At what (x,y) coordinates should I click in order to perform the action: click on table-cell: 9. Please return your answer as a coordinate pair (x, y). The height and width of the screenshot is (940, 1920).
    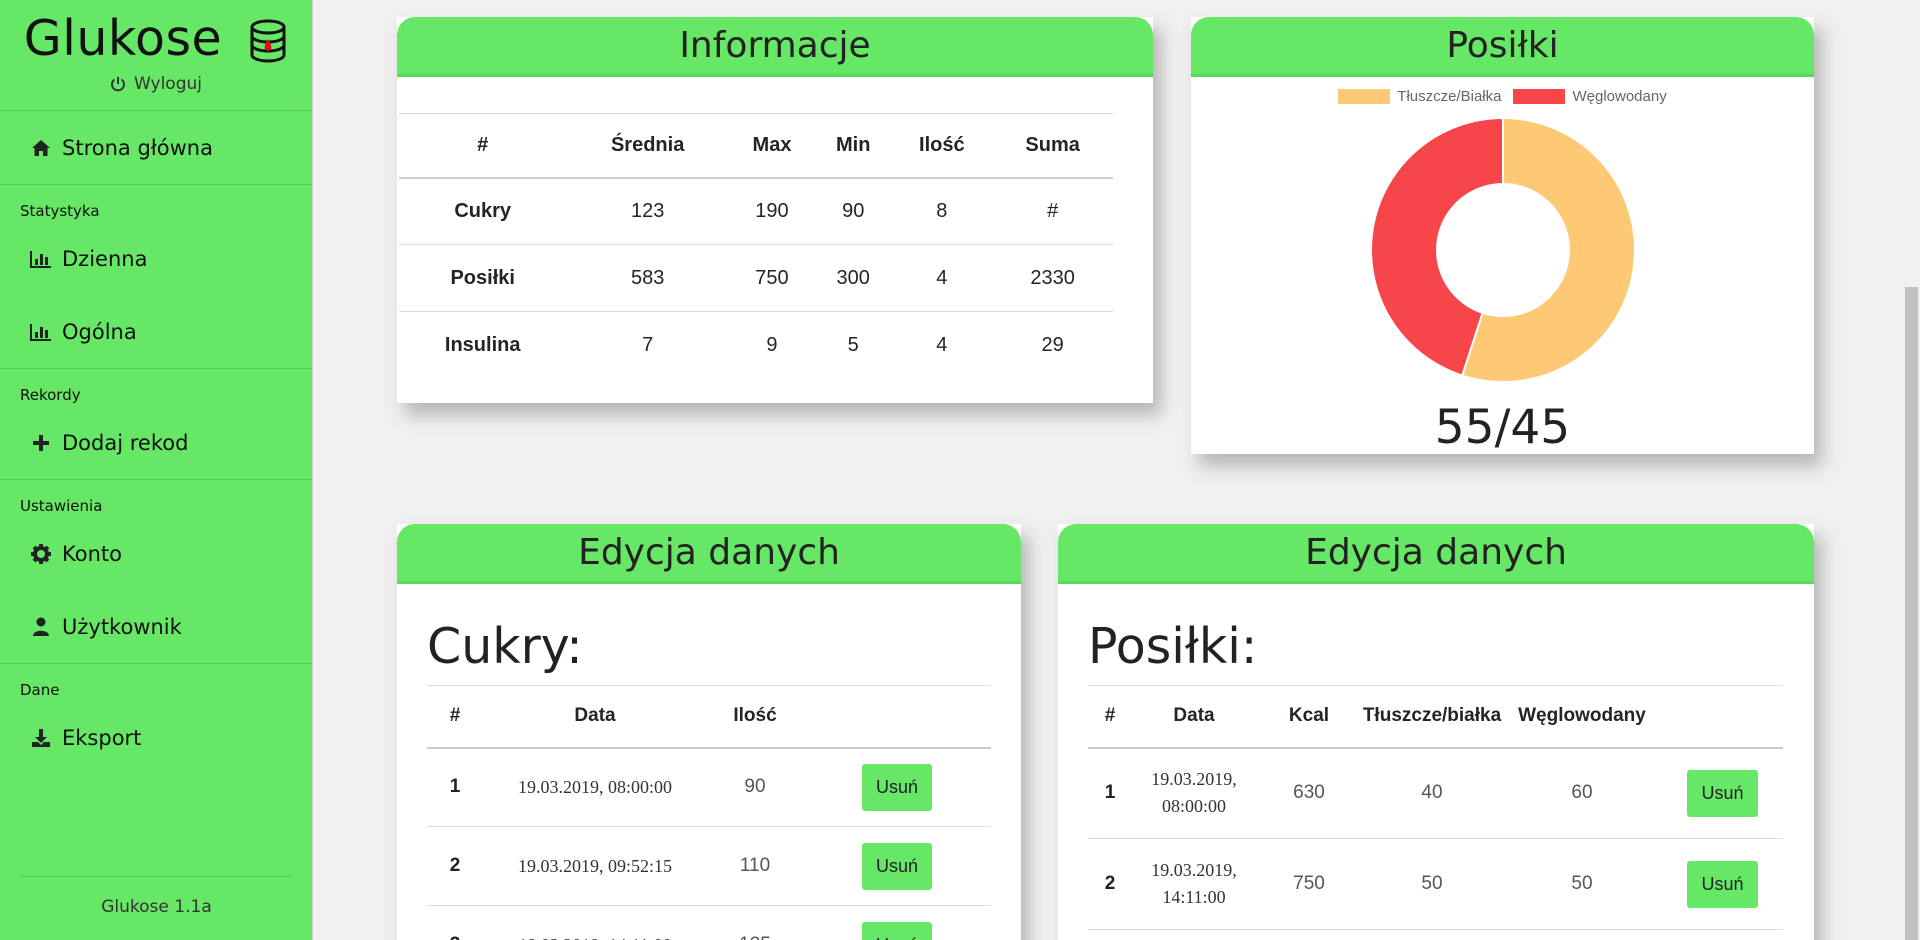
    Looking at the image, I should click on (772, 344).